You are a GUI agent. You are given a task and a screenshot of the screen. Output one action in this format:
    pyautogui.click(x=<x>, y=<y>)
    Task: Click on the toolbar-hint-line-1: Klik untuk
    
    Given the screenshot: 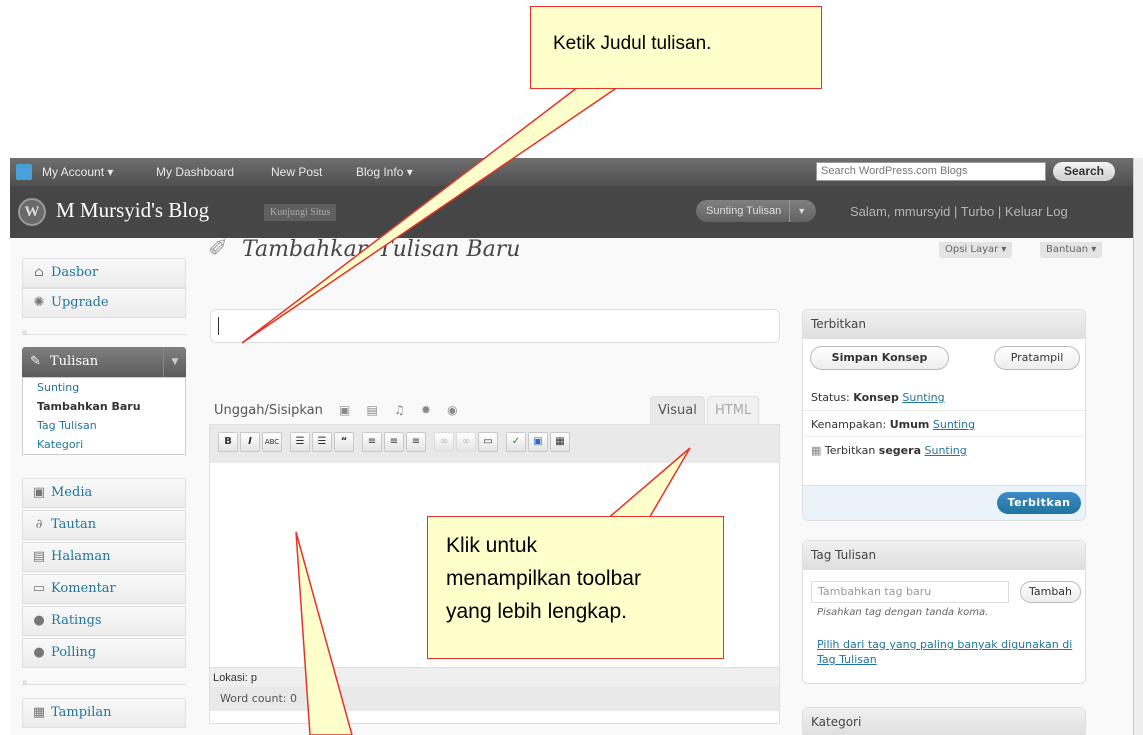 What is the action you would take?
    pyautogui.click(x=492, y=545)
    